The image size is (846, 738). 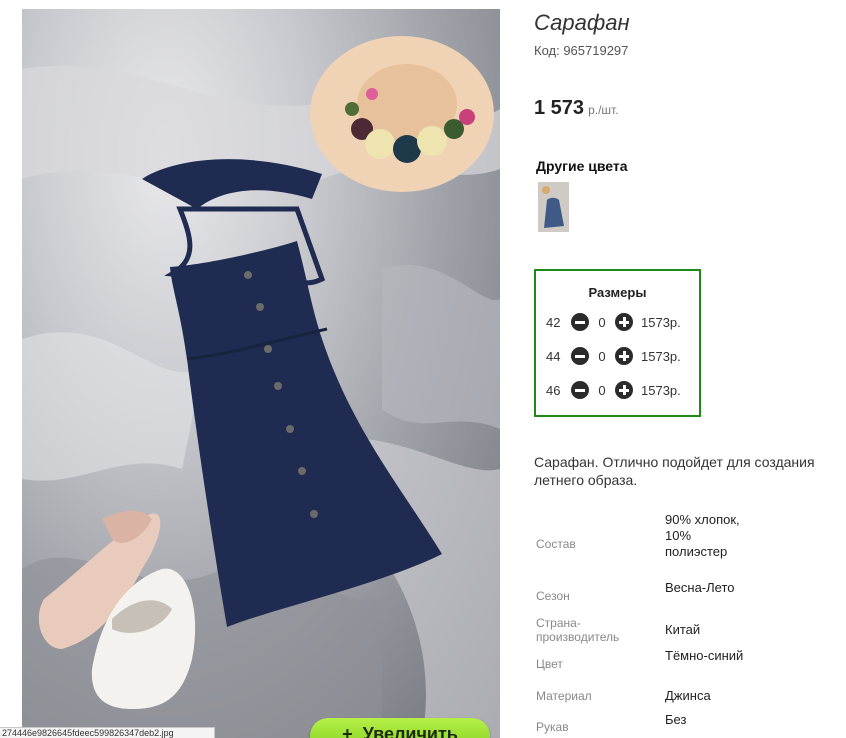 I want to click on other-colors-title: Другие цвета, so click(x=582, y=166).